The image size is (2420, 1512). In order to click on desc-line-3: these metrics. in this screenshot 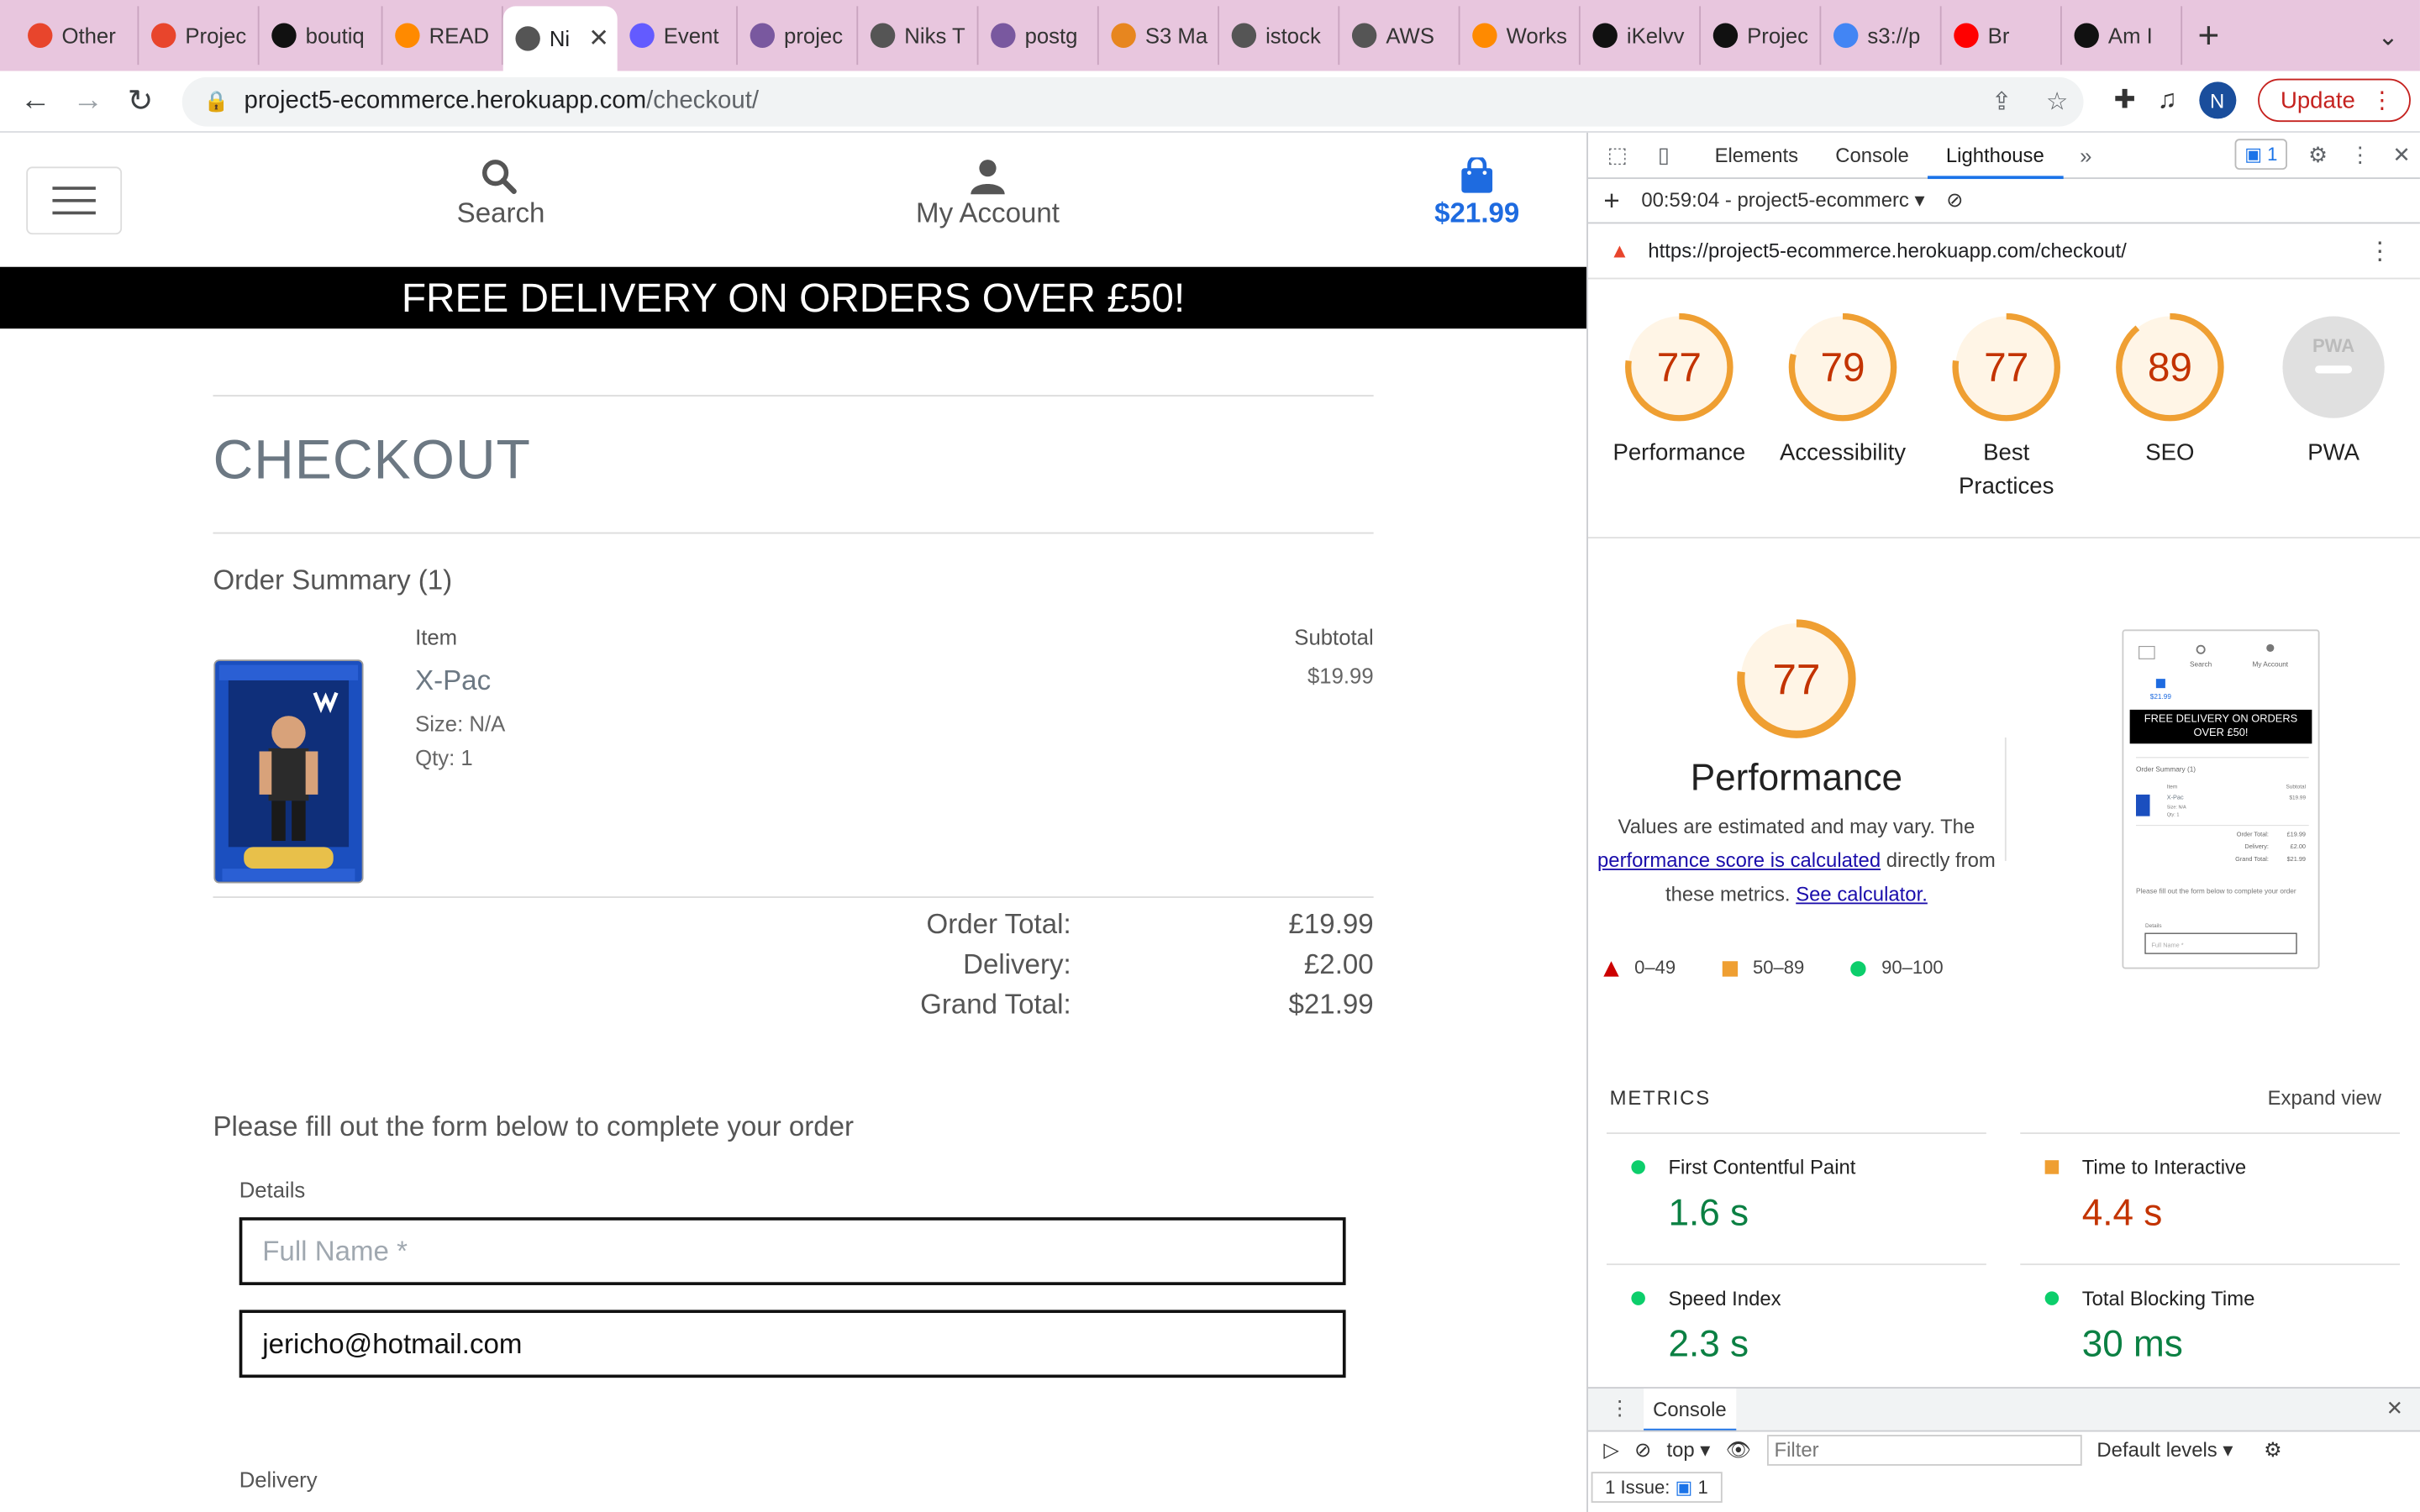, I will do `click(1728, 894)`.